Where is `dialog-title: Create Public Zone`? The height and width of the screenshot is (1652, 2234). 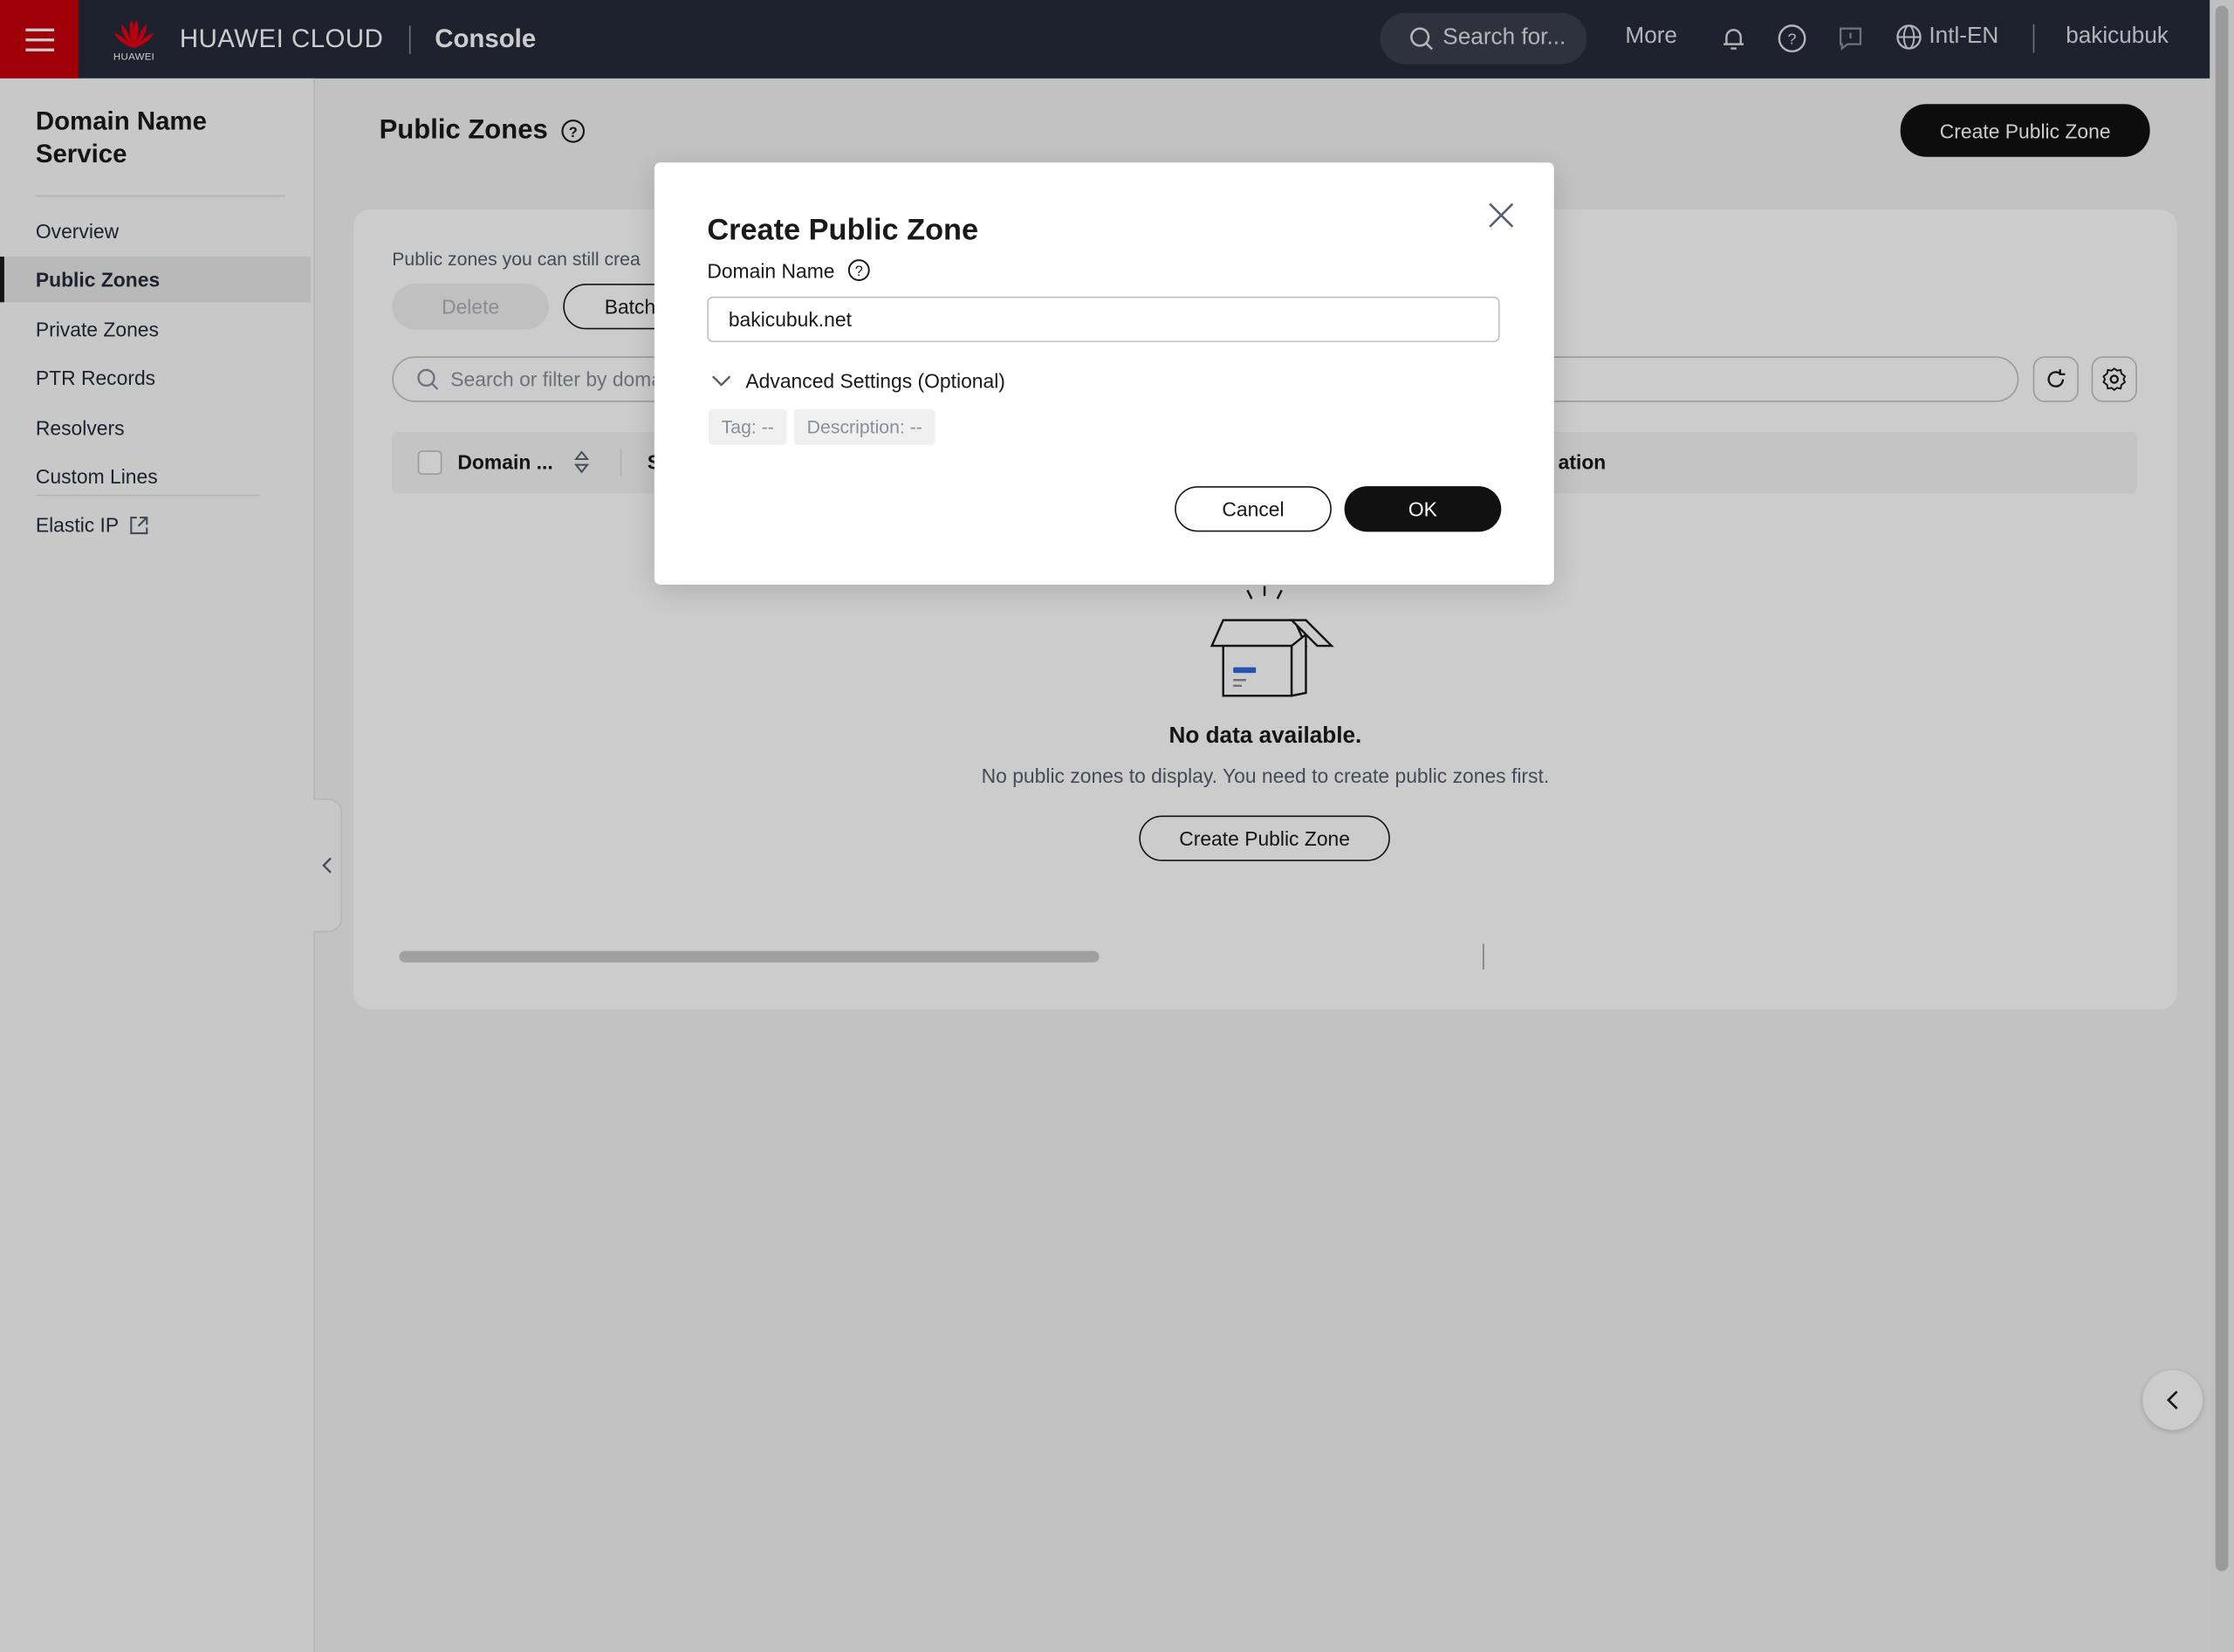
dialog-title: Create Public Zone is located at coordinates (843, 231).